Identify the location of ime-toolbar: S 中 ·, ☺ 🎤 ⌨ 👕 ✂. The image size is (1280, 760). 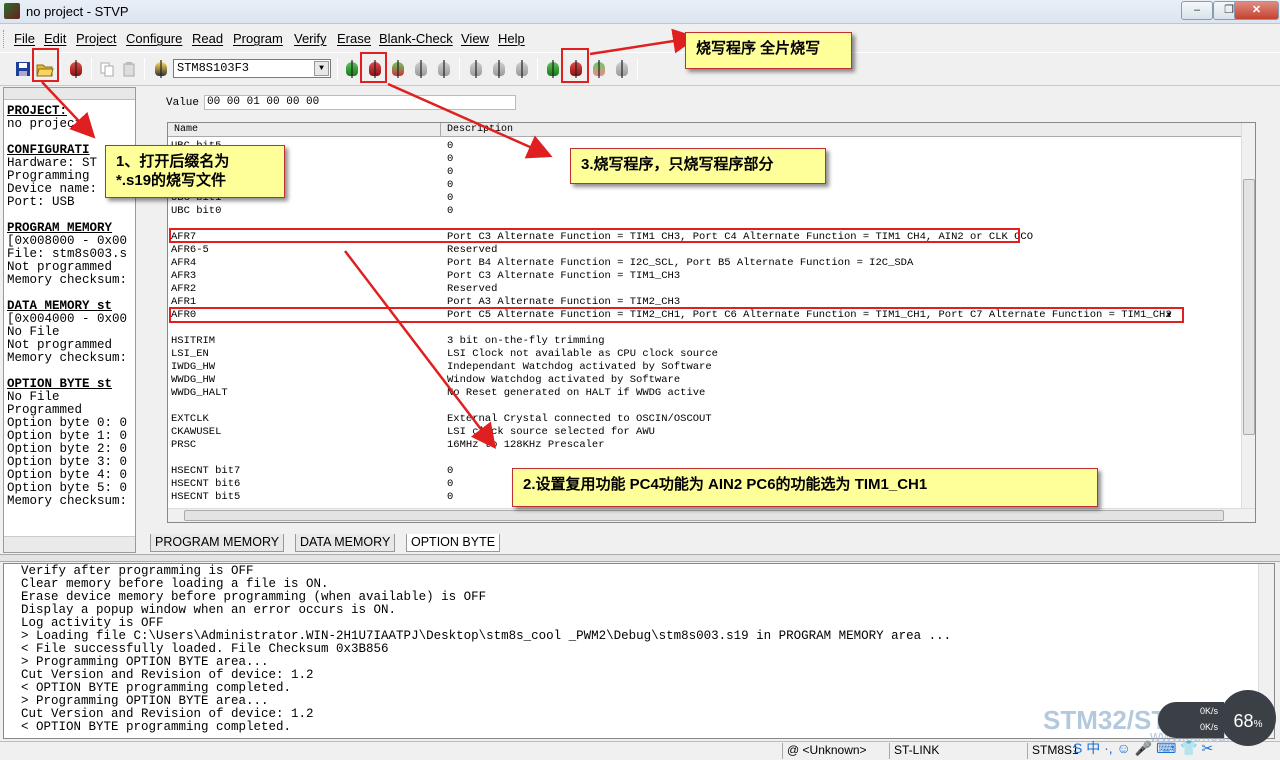
(1143, 748).